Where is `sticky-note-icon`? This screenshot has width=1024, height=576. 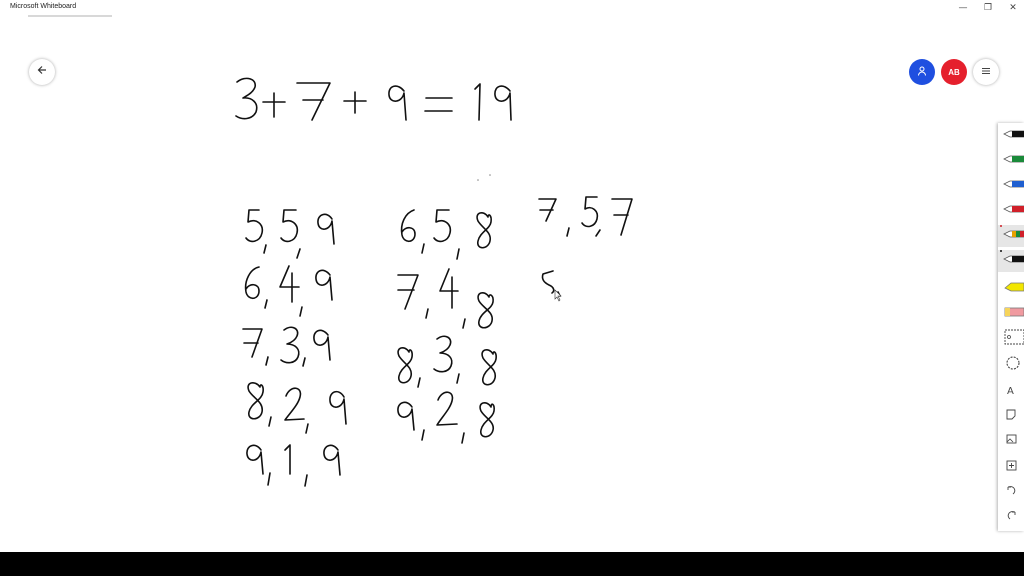
sticky-note-icon is located at coordinates (1011, 416).